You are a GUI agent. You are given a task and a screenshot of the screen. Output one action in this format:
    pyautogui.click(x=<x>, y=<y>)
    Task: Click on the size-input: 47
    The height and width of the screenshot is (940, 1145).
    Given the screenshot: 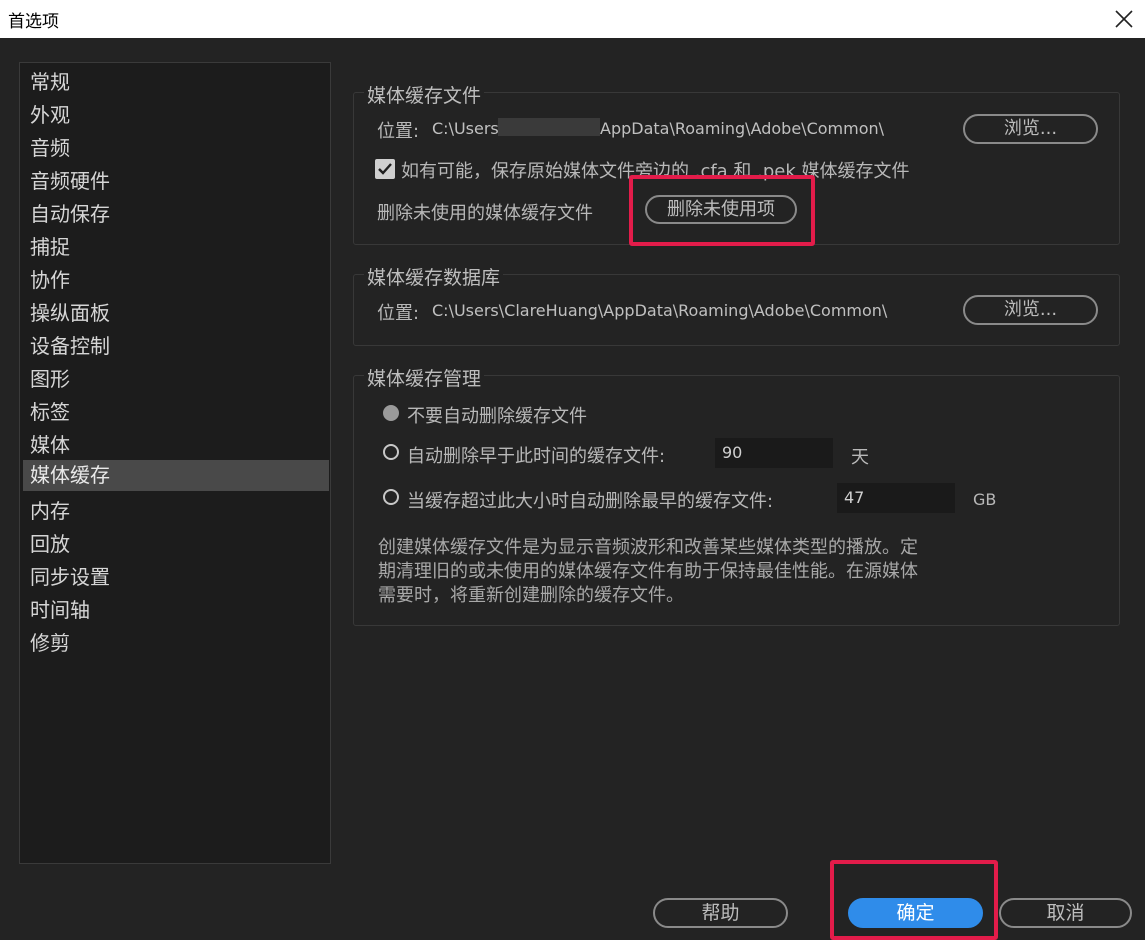 What is the action you would take?
    pyautogui.click(x=896, y=498)
    